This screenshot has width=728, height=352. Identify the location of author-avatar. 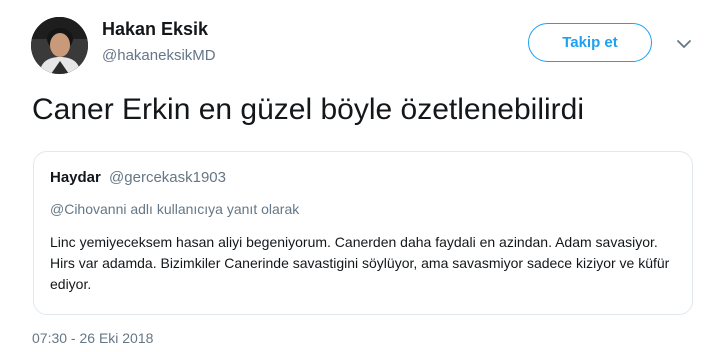
(59, 45).